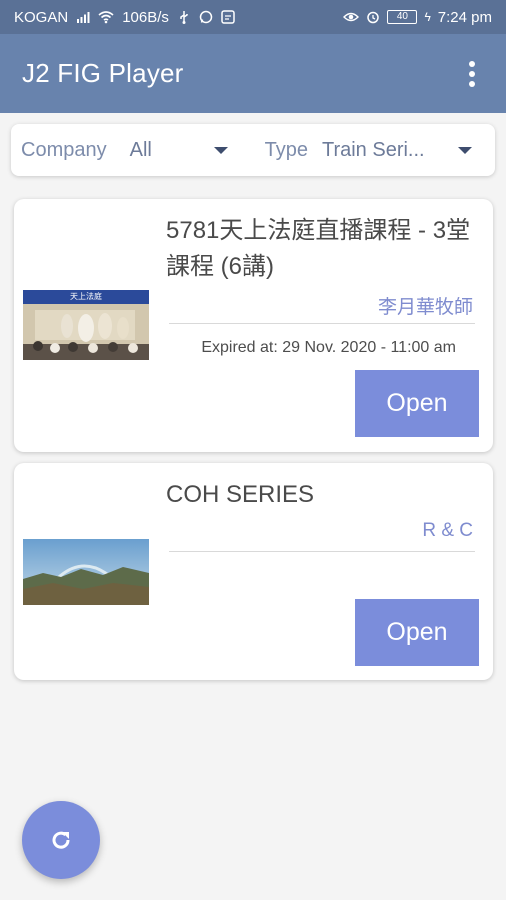 The width and height of the screenshot is (506, 900). I want to click on course-author: R & C, so click(447, 530).